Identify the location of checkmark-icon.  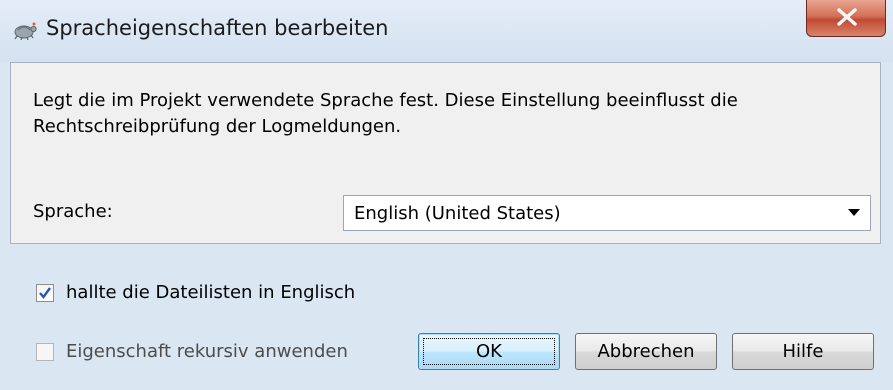
(45, 293).